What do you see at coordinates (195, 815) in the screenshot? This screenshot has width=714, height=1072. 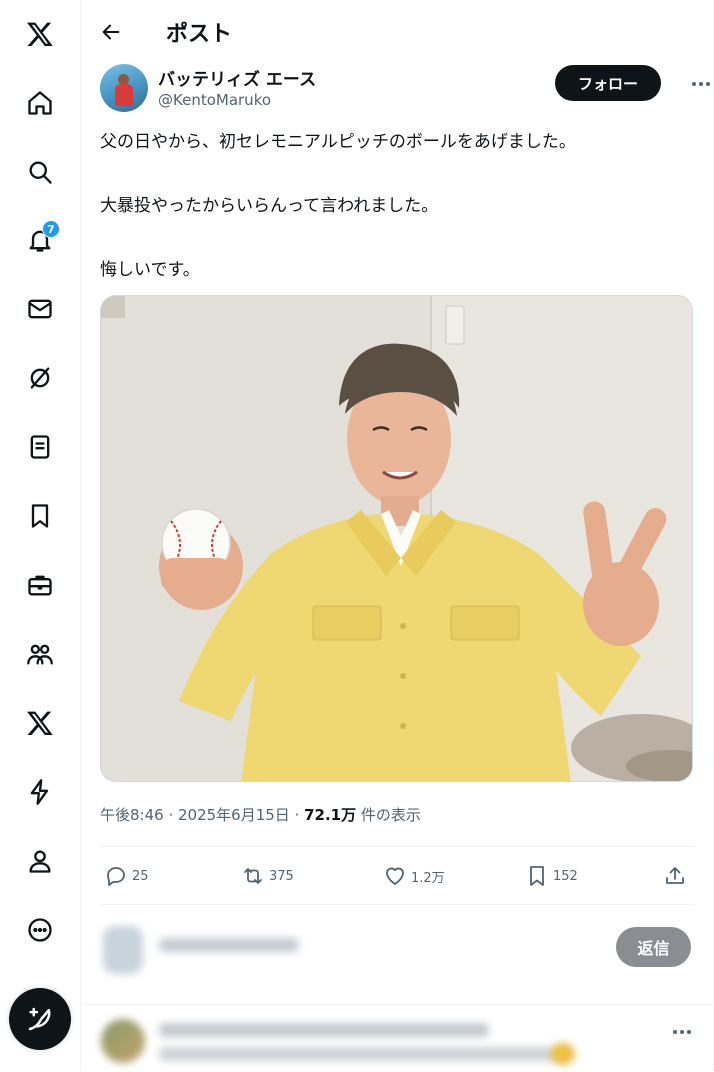 I see `post-timestamp: 午後8:46 · 2025年6月15日` at bounding box center [195, 815].